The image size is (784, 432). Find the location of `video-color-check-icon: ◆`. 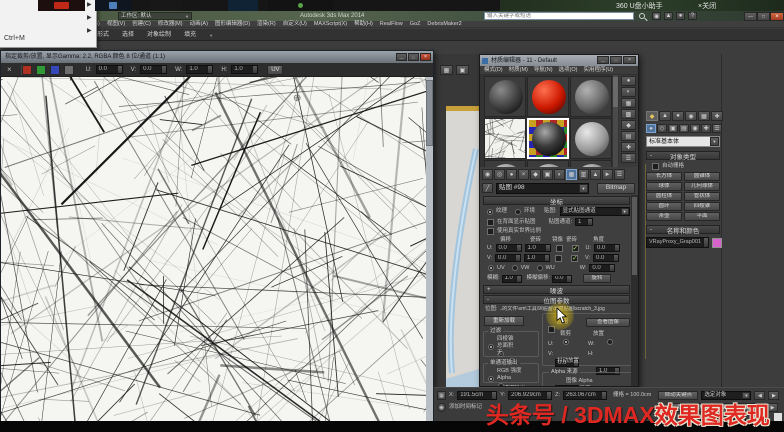

video-color-check-icon: ◆ is located at coordinates (628, 125).